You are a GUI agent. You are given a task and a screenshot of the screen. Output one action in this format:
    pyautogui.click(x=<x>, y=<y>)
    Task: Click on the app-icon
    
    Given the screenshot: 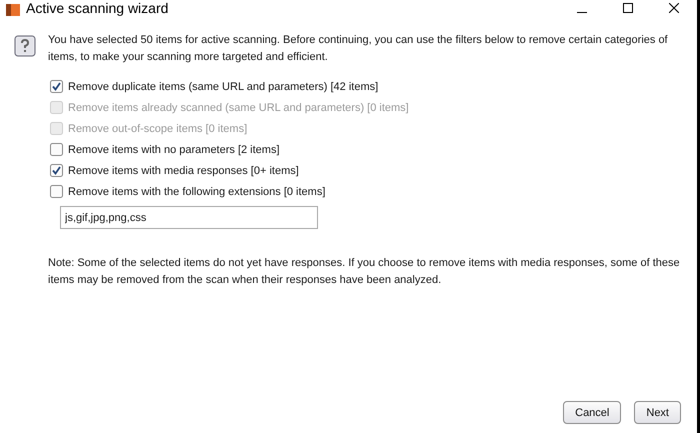 What is the action you would take?
    pyautogui.click(x=13, y=10)
    